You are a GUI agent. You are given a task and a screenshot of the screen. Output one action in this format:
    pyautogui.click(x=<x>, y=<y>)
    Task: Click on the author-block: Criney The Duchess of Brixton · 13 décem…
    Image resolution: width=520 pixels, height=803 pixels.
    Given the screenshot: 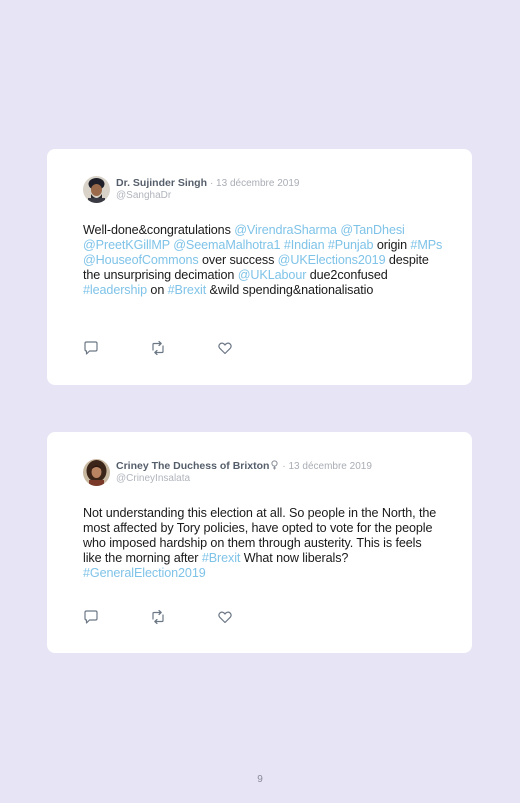 What is the action you would take?
    pyautogui.click(x=244, y=472)
    